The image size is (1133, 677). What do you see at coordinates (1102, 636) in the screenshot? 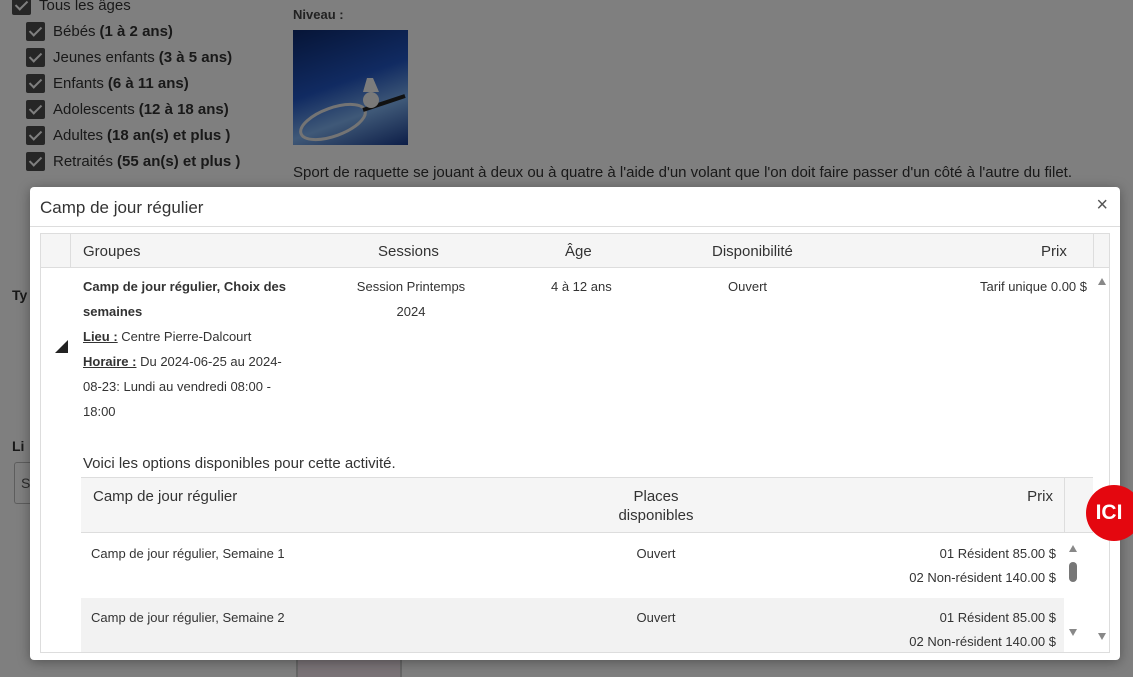
I see `scroll-down-icon` at bounding box center [1102, 636].